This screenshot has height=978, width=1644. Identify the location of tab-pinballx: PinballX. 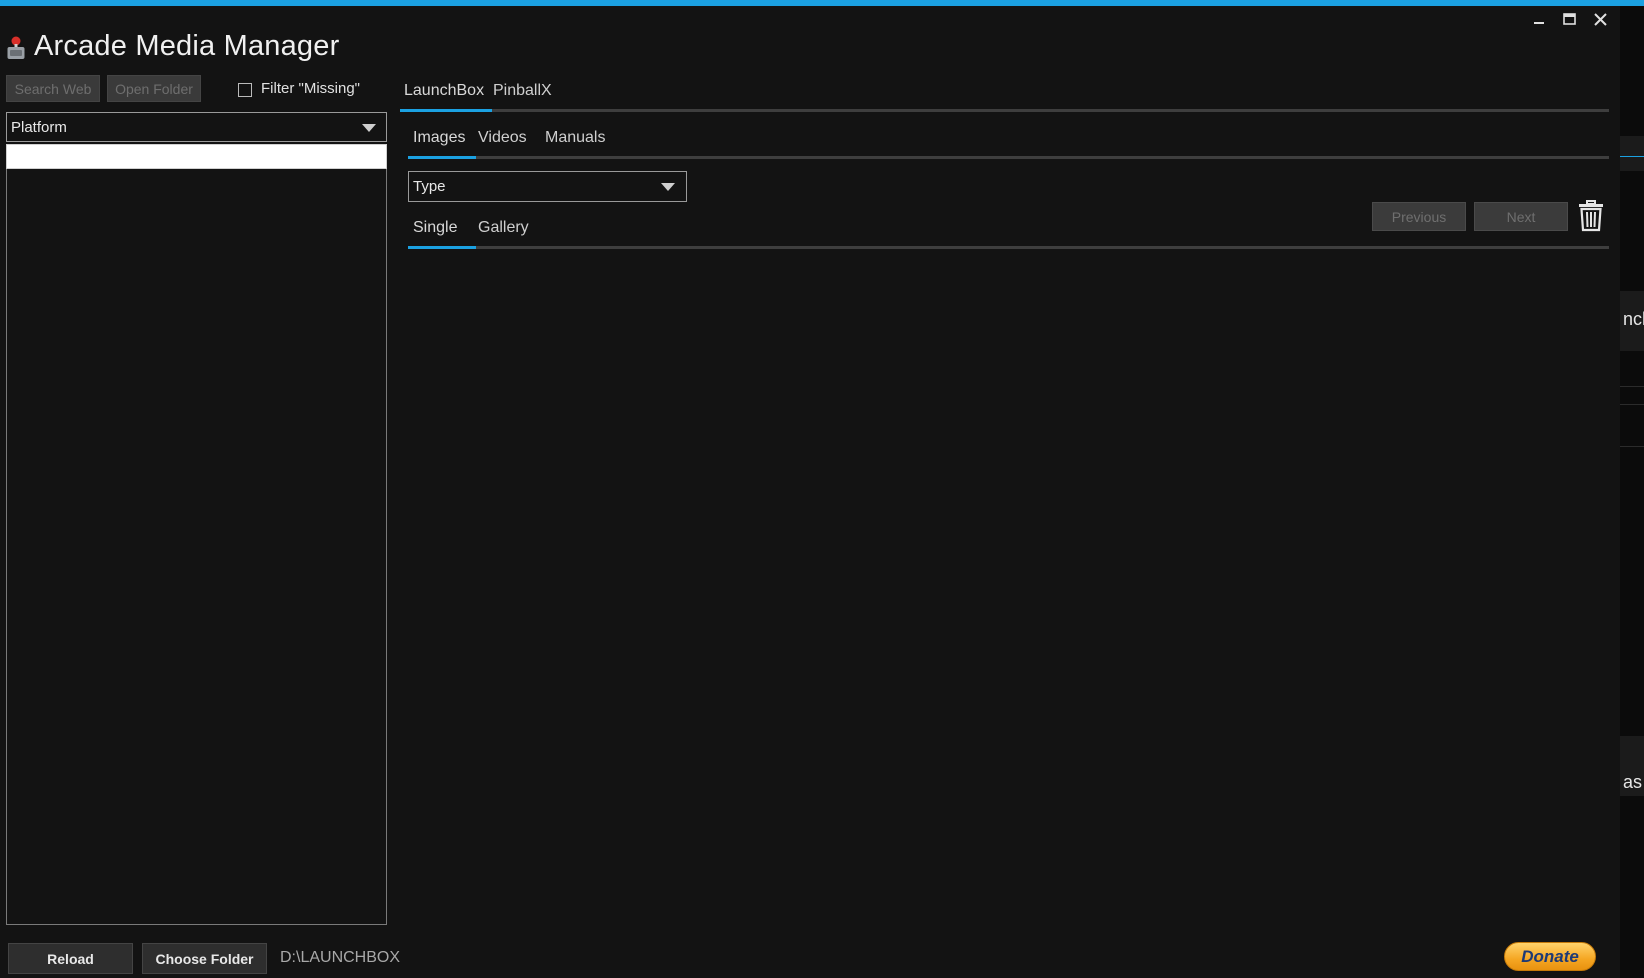
(522, 91).